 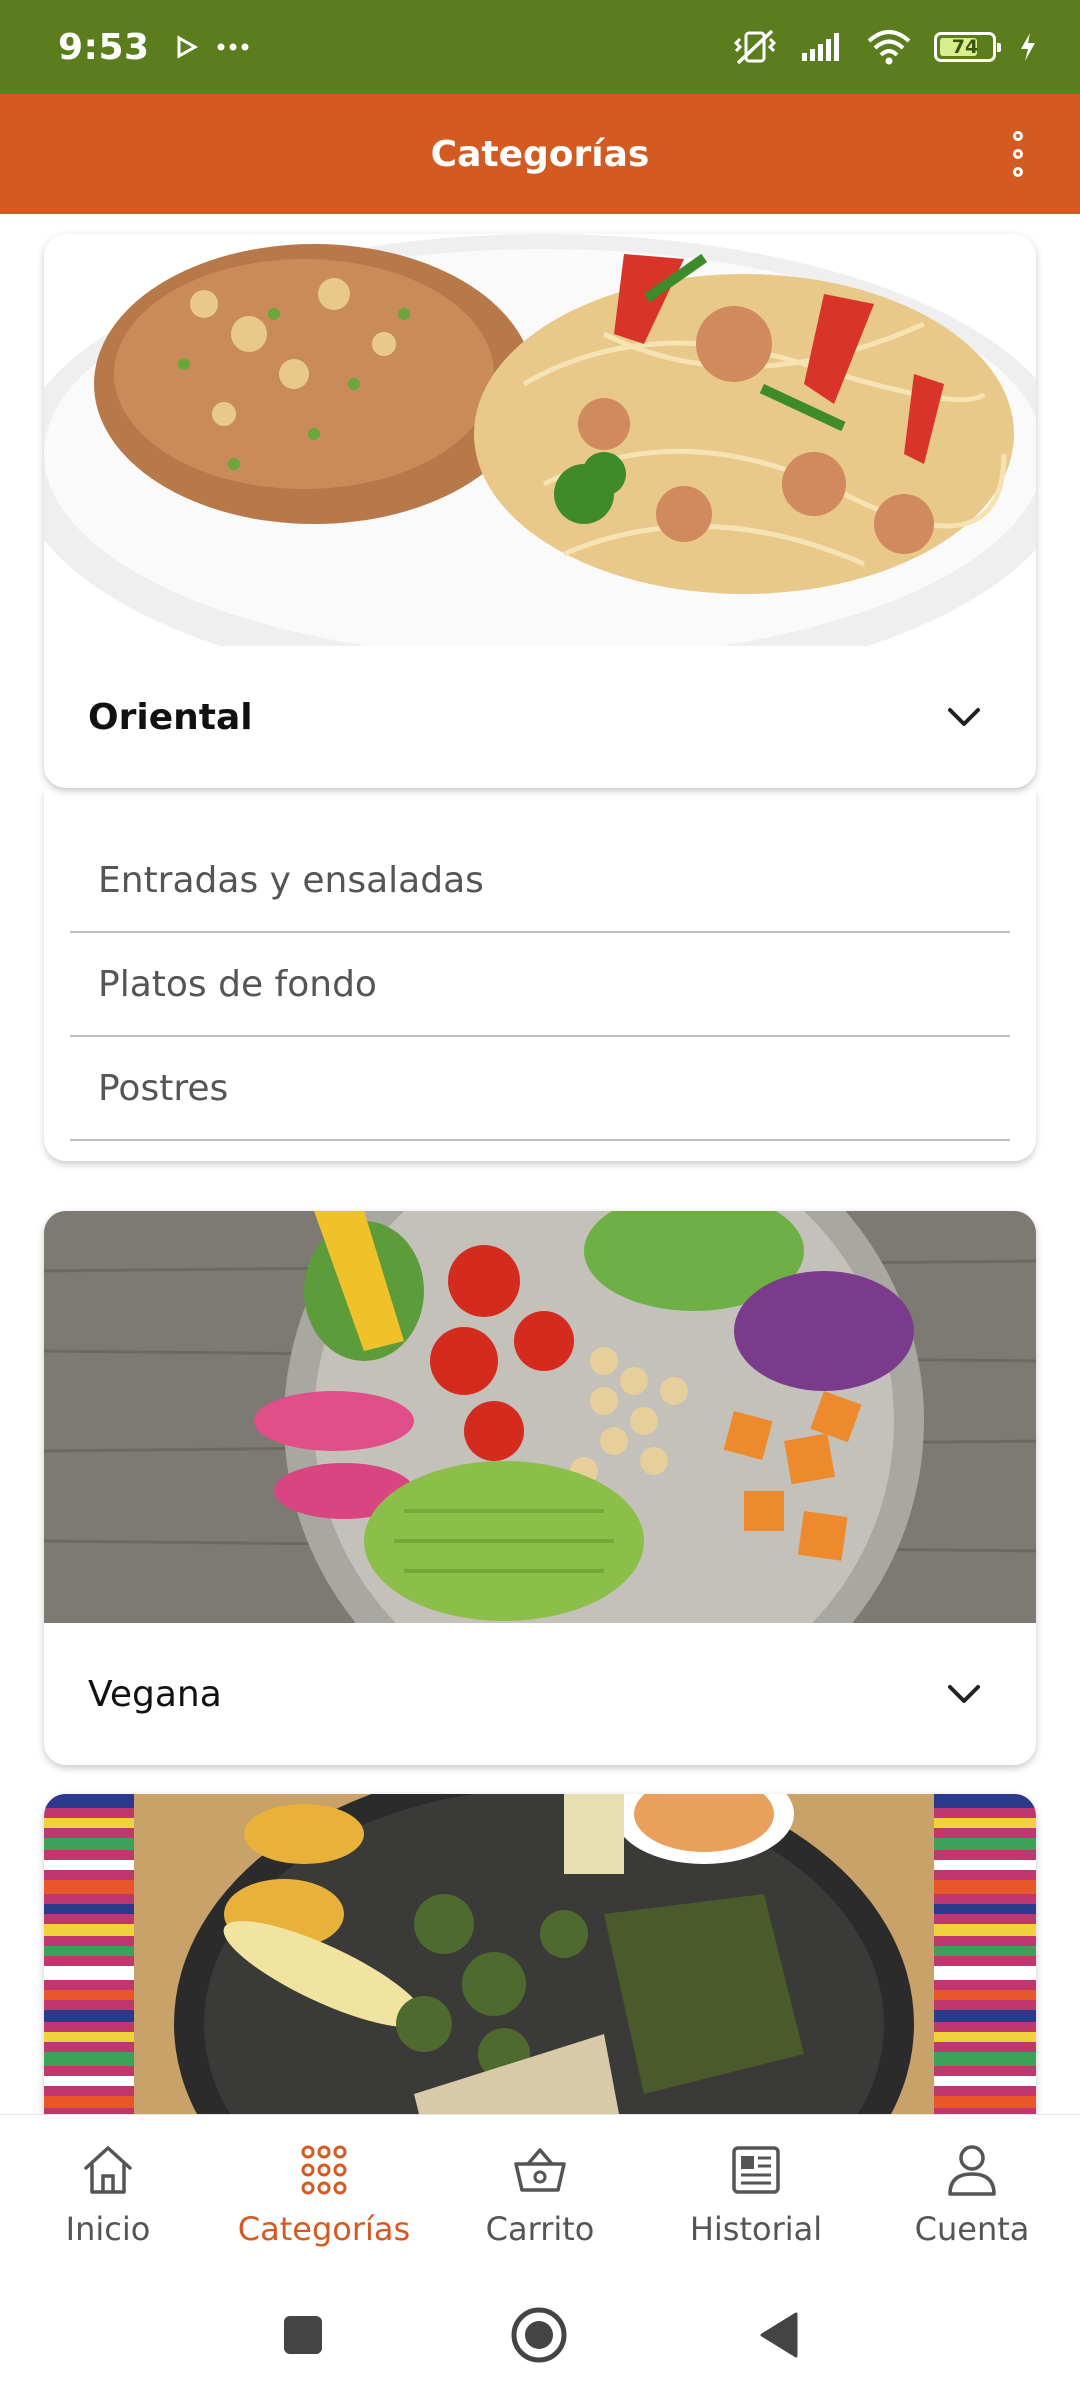 I want to click on status-bar: 9:53 74, so click(x=540, y=47).